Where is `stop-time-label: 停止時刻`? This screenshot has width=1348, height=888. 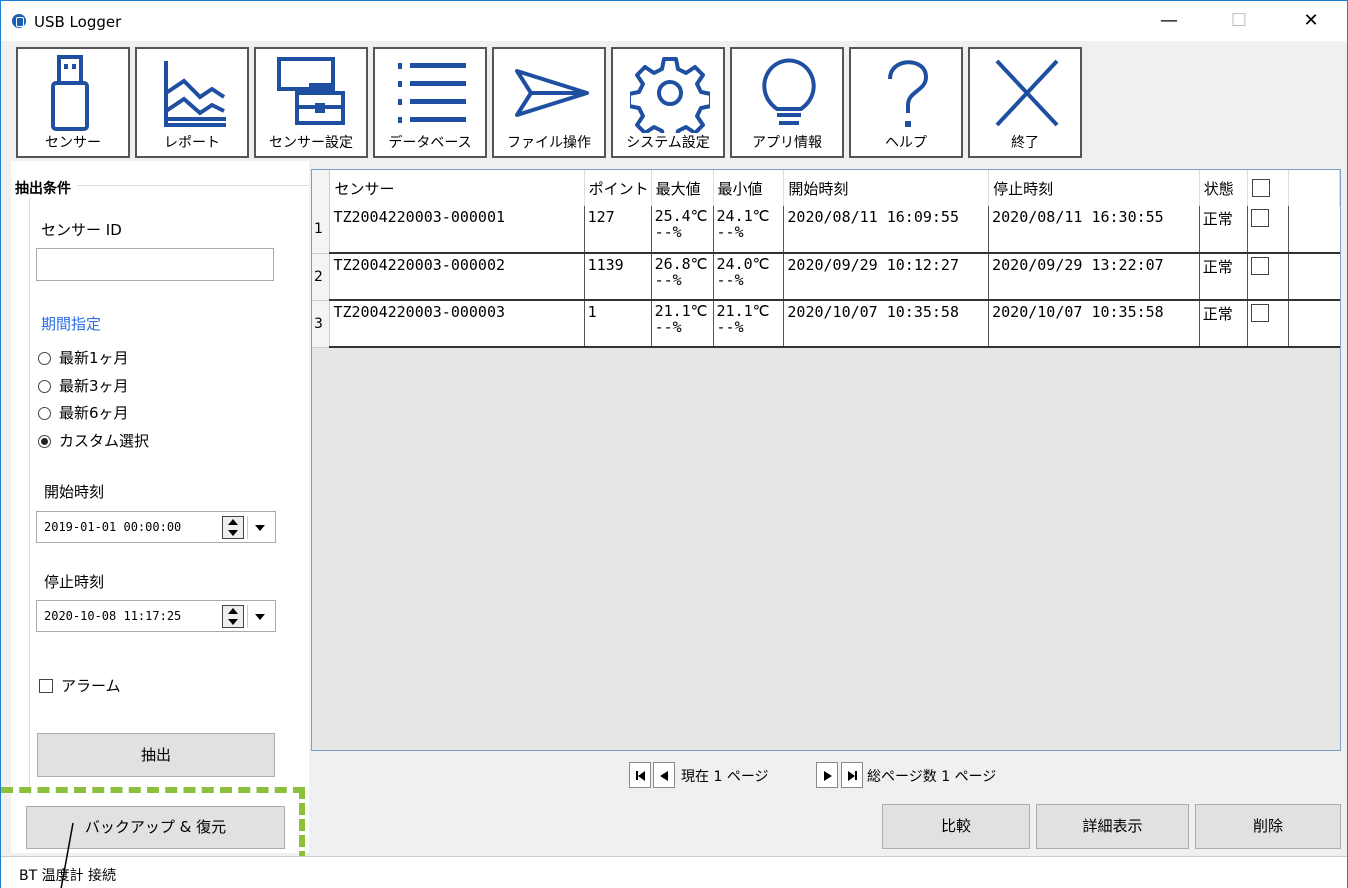
stop-time-label: 停止時刻 is located at coordinates (74, 582).